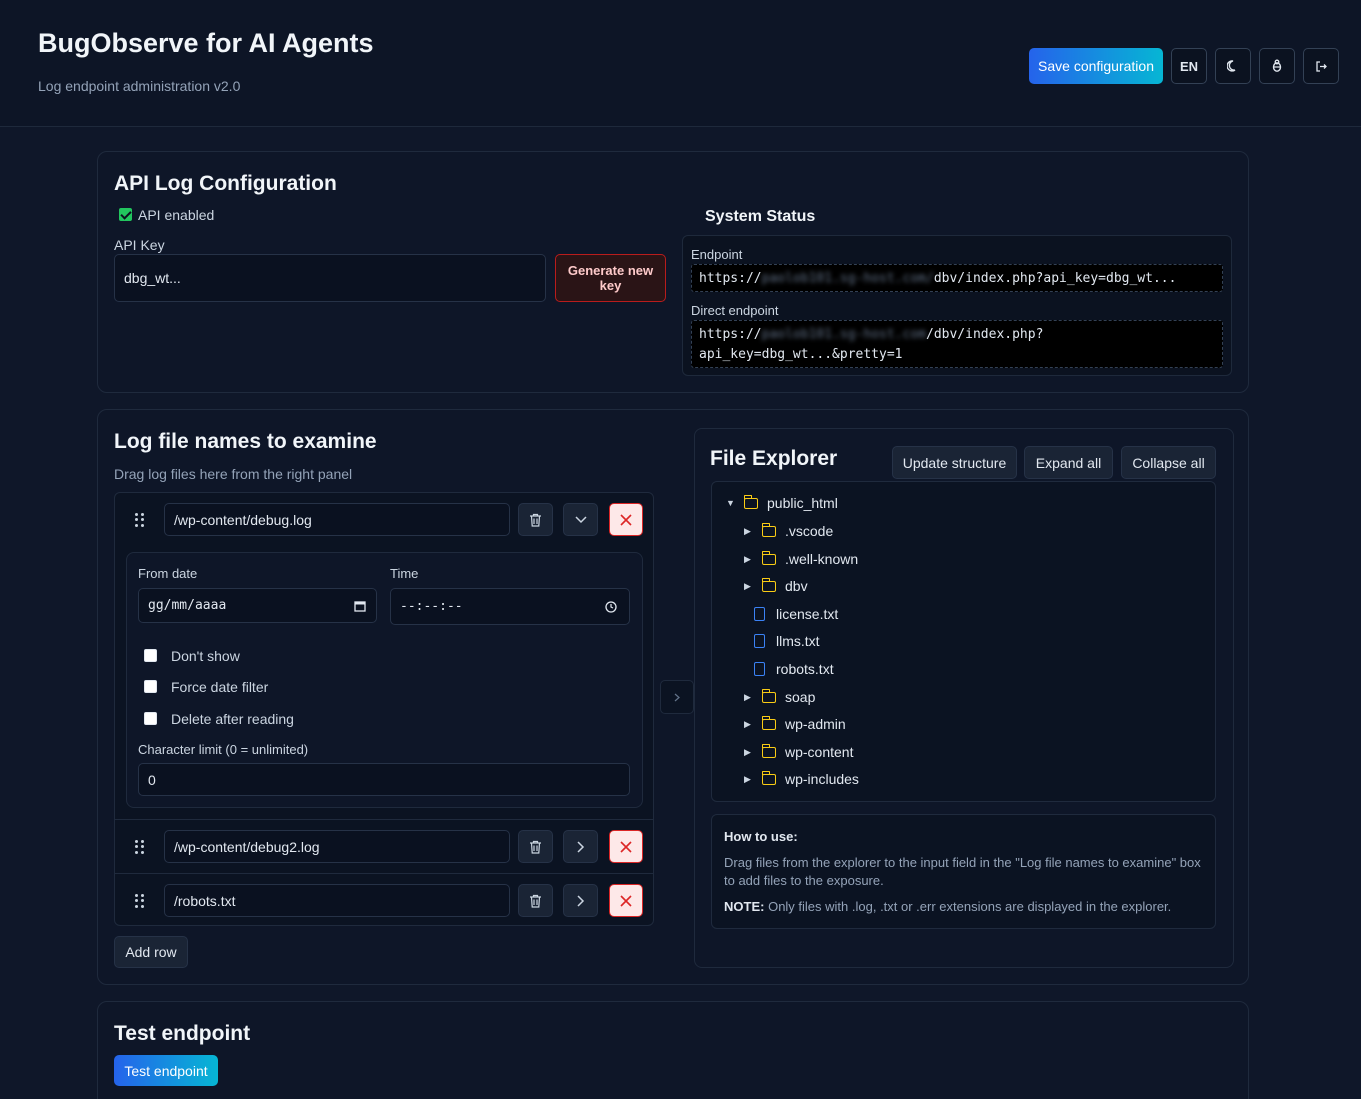 This screenshot has width=1361, height=1099. What do you see at coordinates (150, 718) in the screenshot?
I see `delete-after-reading-checkbox` at bounding box center [150, 718].